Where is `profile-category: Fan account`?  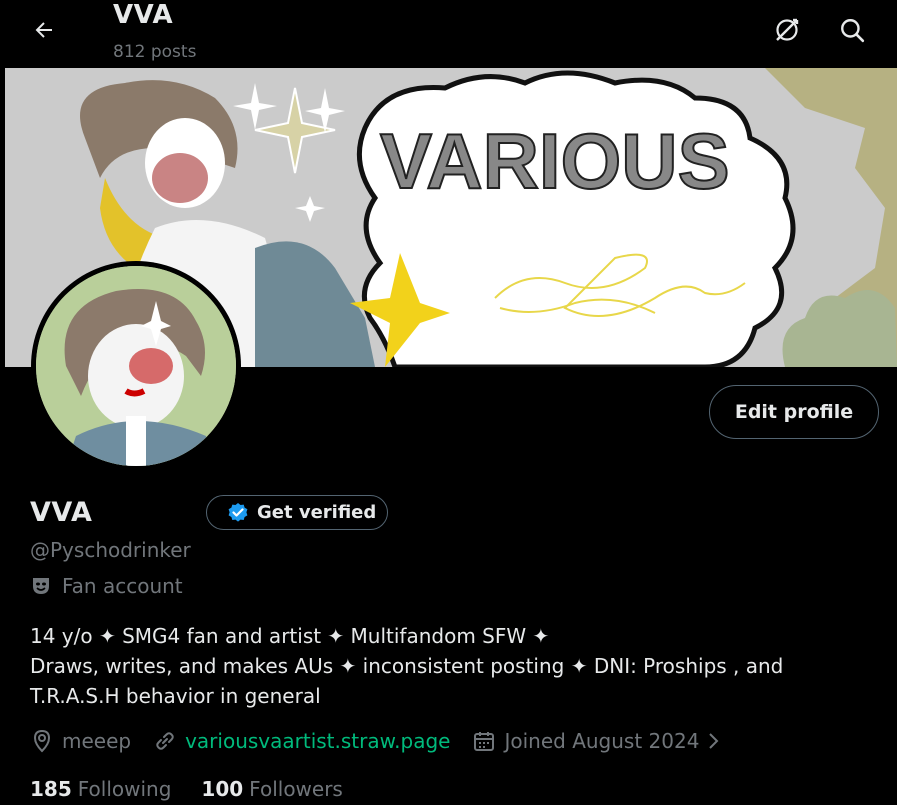 profile-category: Fan account is located at coordinates (106, 586).